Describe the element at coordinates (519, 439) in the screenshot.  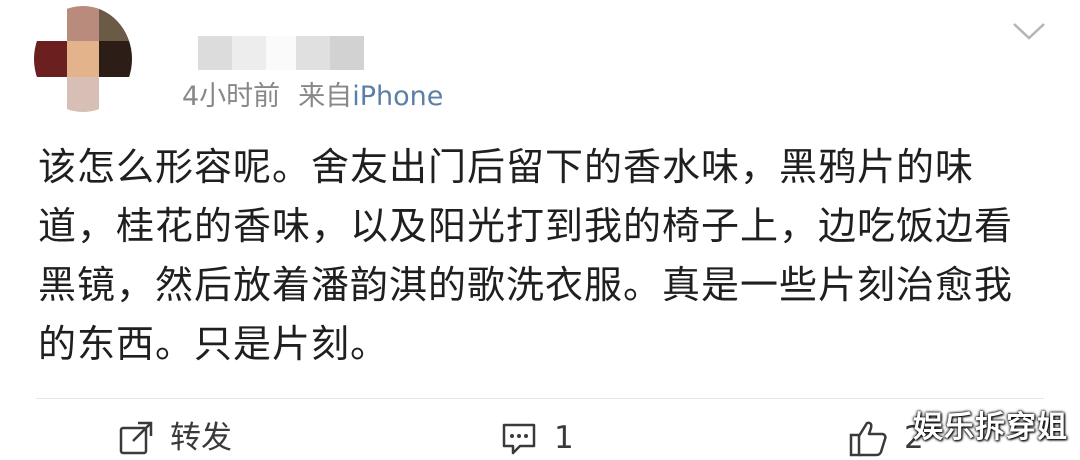
I see `comment-icon` at that location.